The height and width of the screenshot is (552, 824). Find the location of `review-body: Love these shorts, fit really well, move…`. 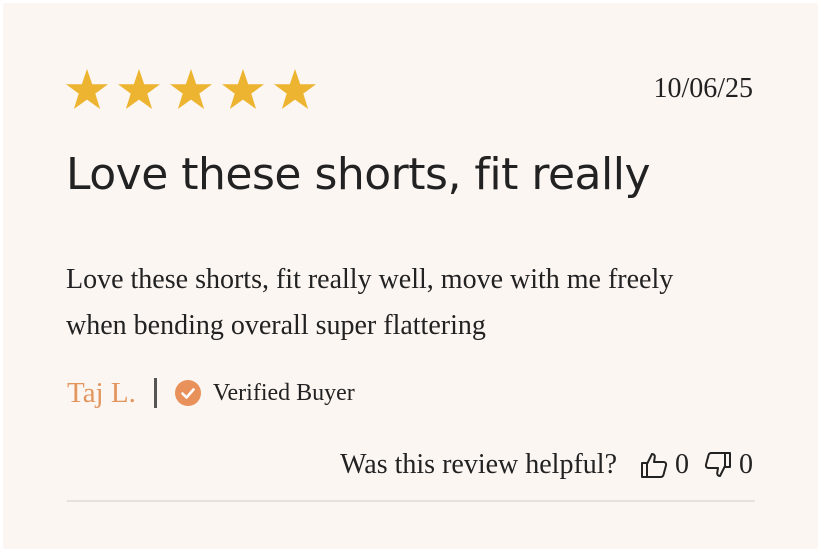

review-body: Love these shorts, fit really well, move… is located at coordinates (370, 302).